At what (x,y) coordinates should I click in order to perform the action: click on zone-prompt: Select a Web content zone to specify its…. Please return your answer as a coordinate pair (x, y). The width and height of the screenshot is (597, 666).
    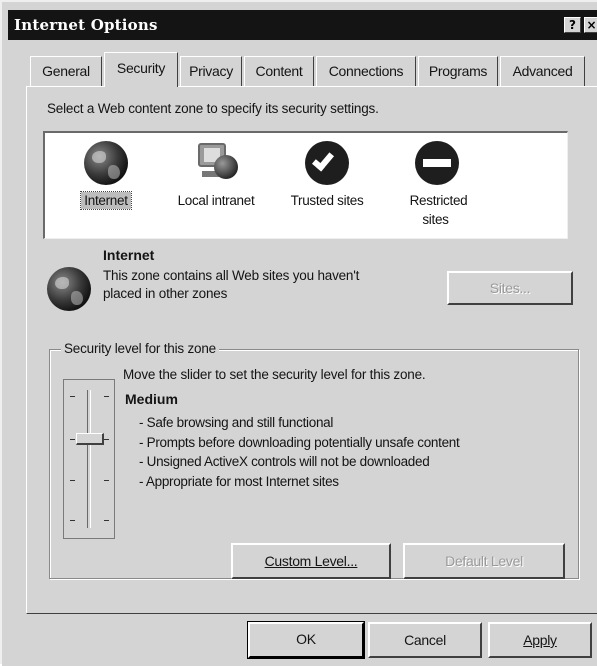
    Looking at the image, I should click on (213, 108).